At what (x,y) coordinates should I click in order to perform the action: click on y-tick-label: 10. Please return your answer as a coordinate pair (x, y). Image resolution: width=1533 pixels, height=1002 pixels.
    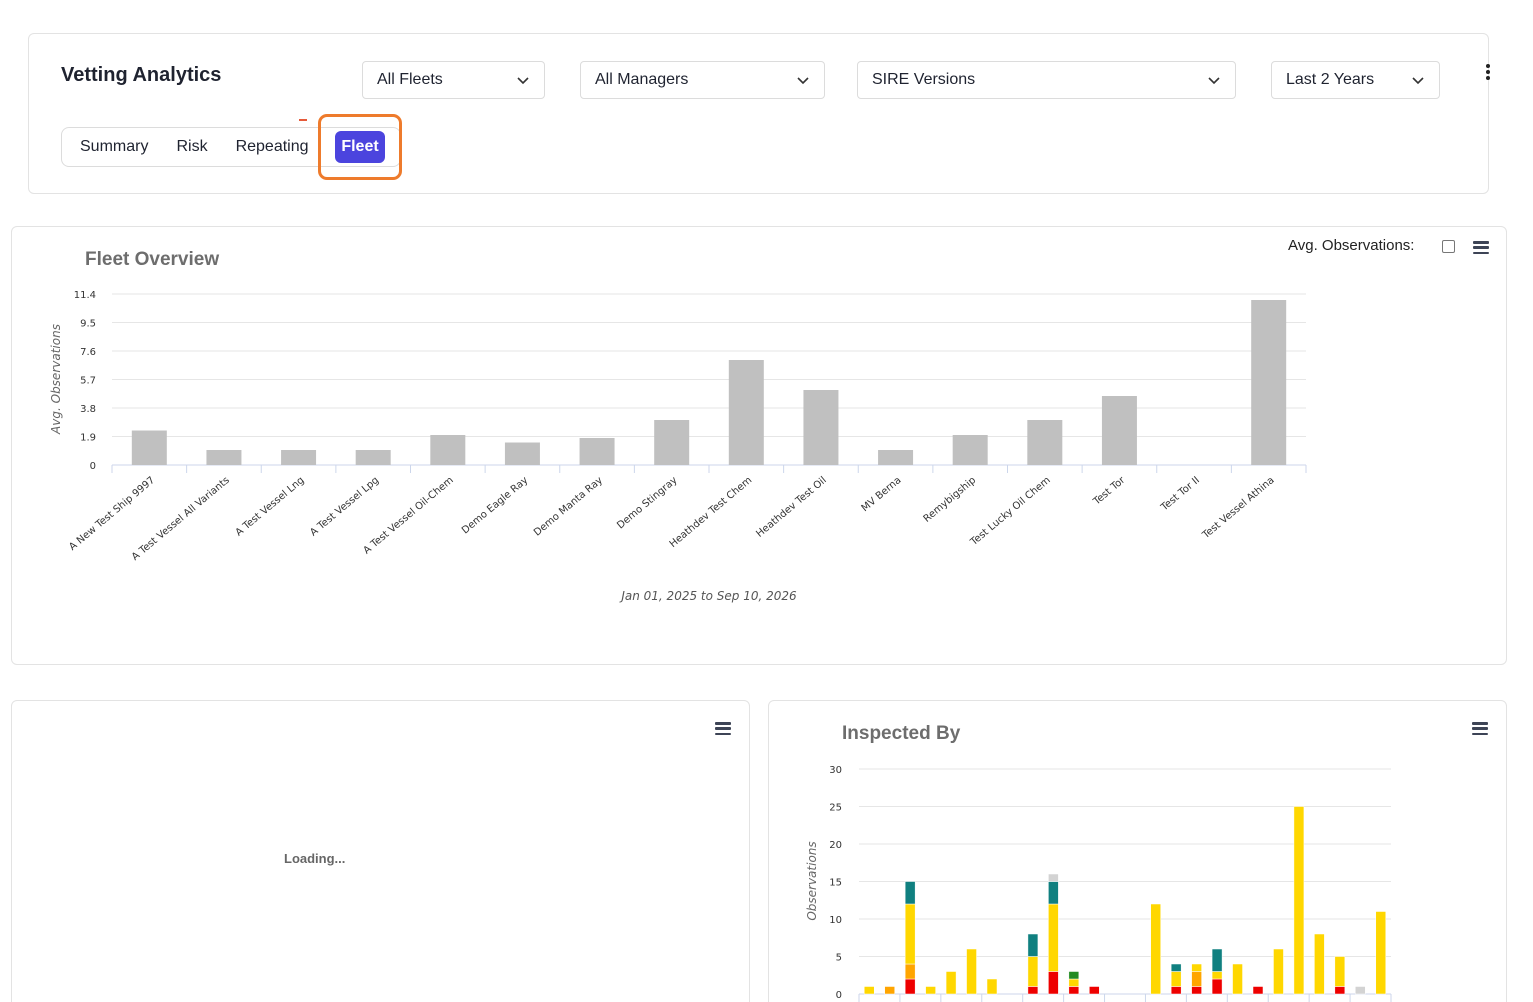
    Looking at the image, I should click on (835, 920).